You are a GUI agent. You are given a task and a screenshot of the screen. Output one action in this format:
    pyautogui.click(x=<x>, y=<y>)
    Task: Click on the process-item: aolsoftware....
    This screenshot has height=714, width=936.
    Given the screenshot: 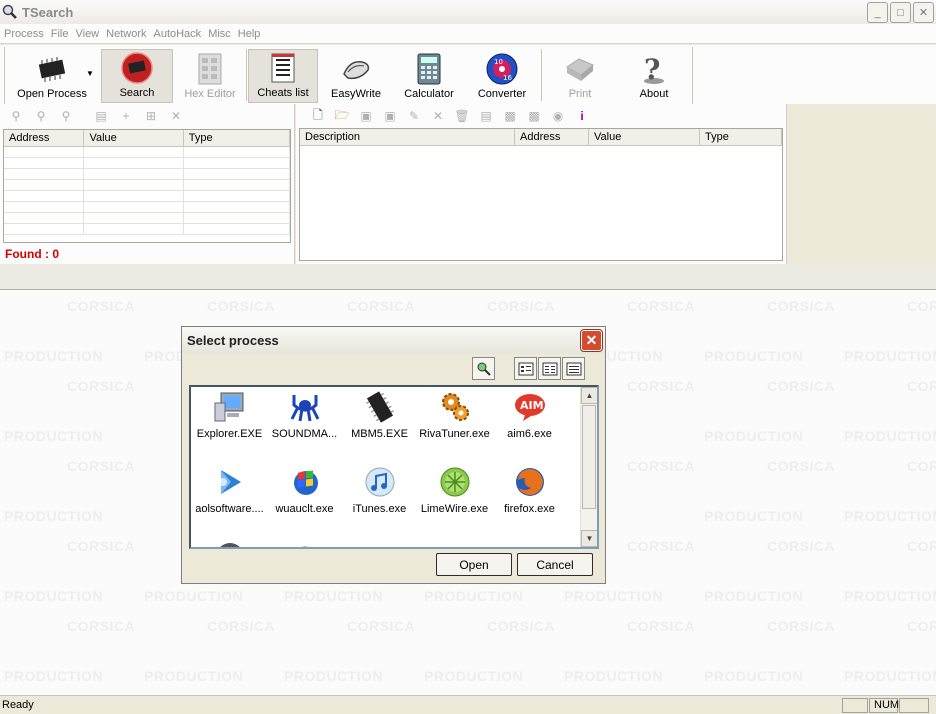 What is the action you would take?
    pyautogui.click(x=229, y=489)
    